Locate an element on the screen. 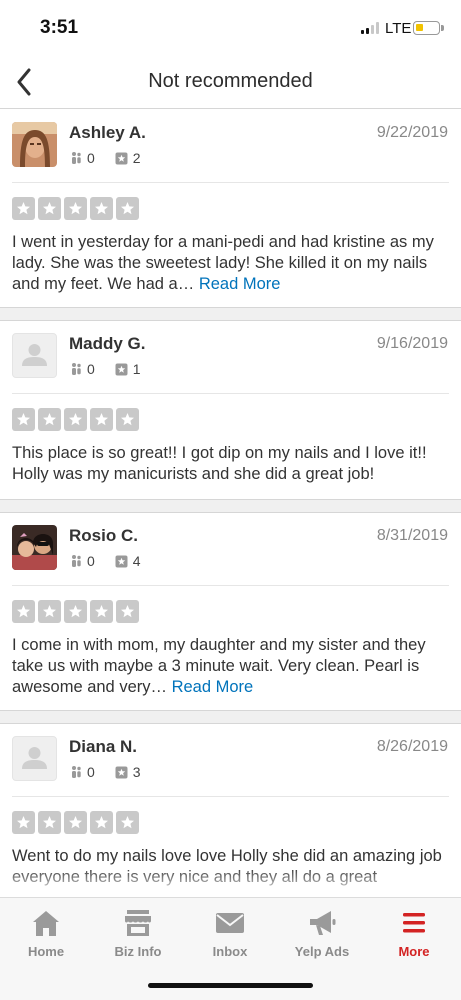 This screenshot has height=1000, width=461. tab-inbox: Inbox is located at coordinates (230, 933).